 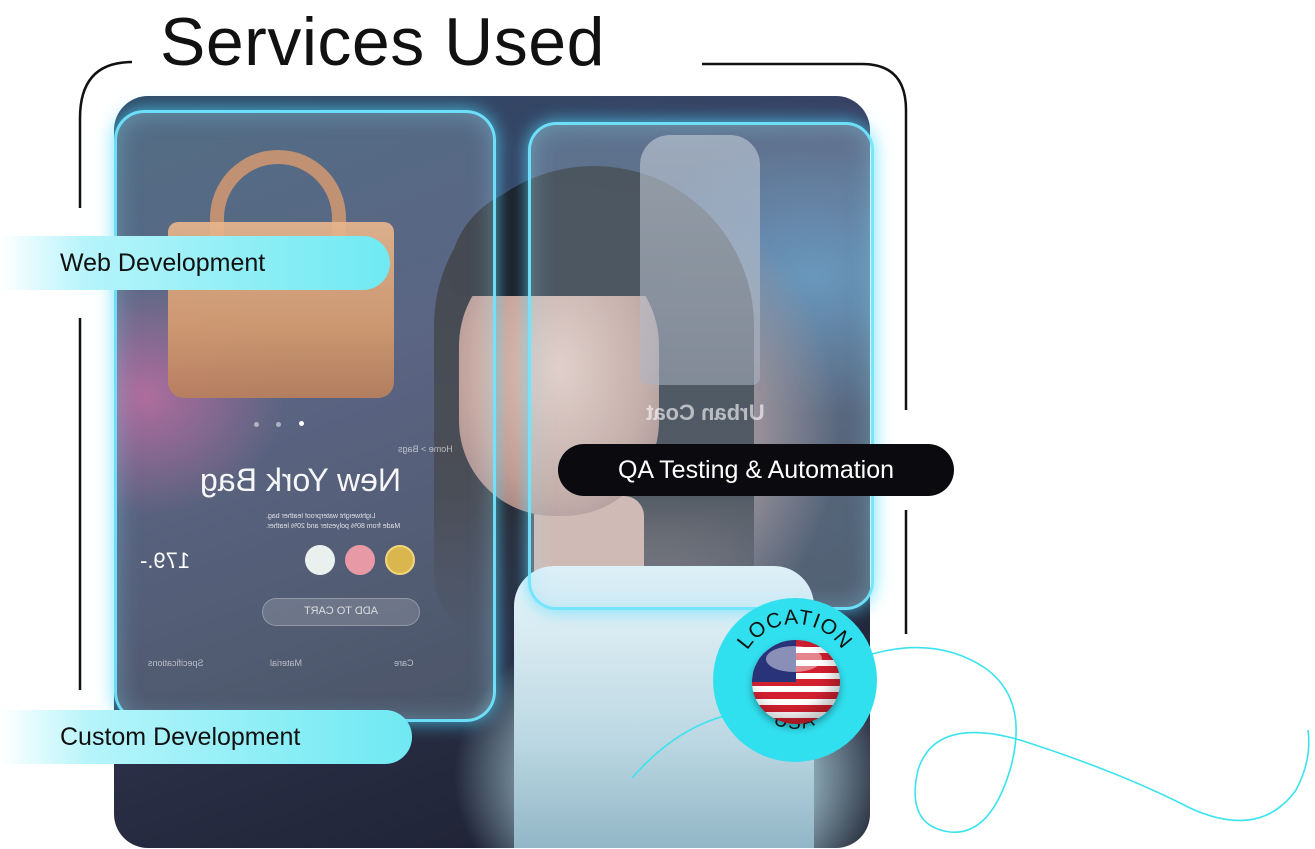 What do you see at coordinates (794, 659) in the screenshot?
I see `flag-gloss` at bounding box center [794, 659].